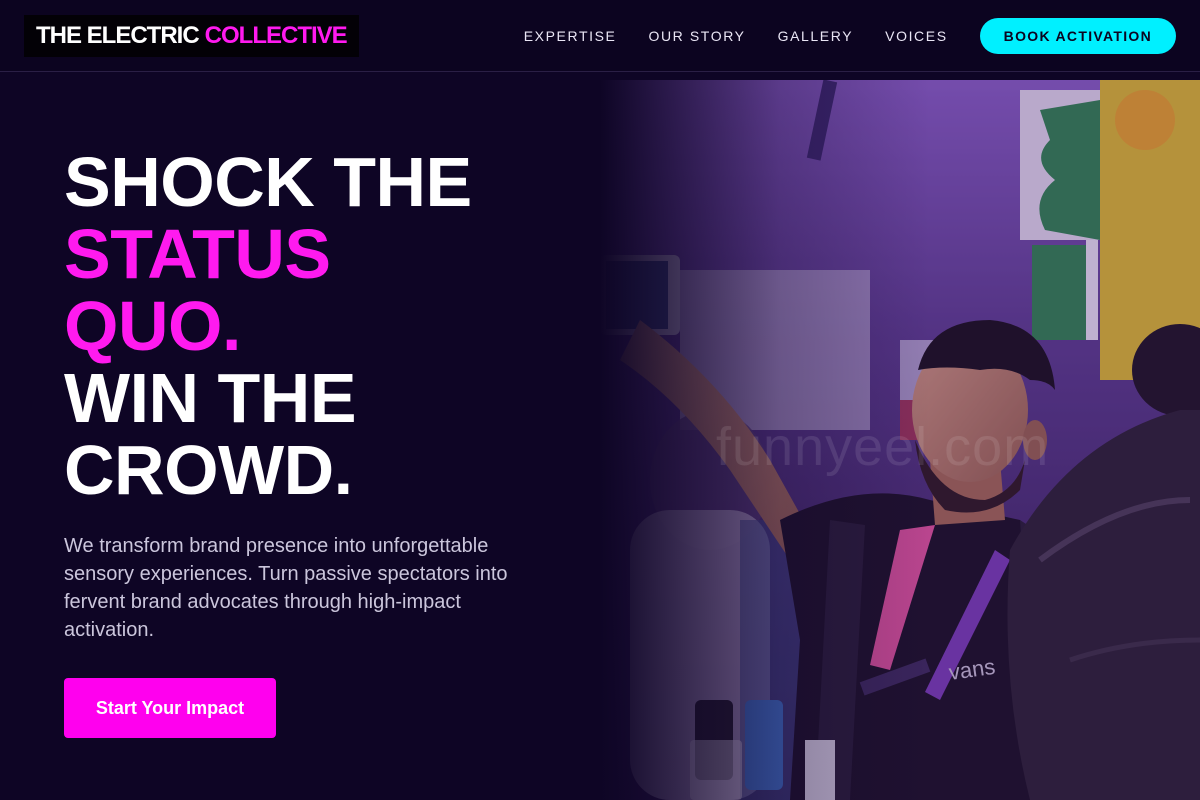  I want to click on book-activation-button: BOOK ACTIVATION, so click(1077, 36).